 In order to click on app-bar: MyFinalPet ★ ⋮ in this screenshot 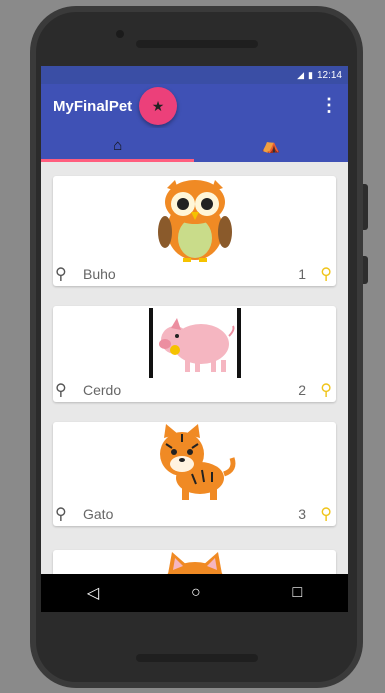, I will do `click(194, 106)`.